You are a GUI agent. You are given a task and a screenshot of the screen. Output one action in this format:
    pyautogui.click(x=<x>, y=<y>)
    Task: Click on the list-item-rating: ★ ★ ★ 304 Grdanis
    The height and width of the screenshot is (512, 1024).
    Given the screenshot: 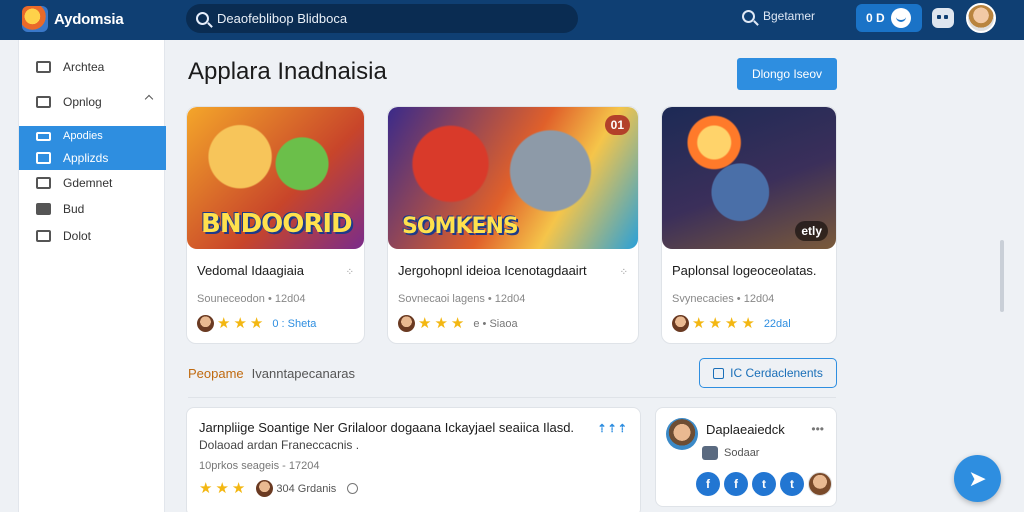 What is the action you would take?
    pyautogui.click(x=279, y=488)
    